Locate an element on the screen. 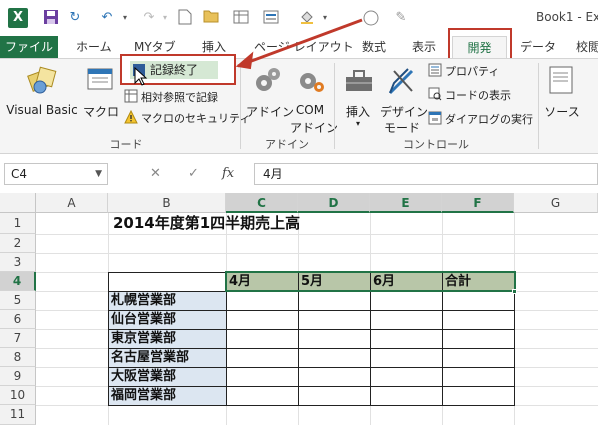  enter-icon: ✓ is located at coordinates (193, 173).